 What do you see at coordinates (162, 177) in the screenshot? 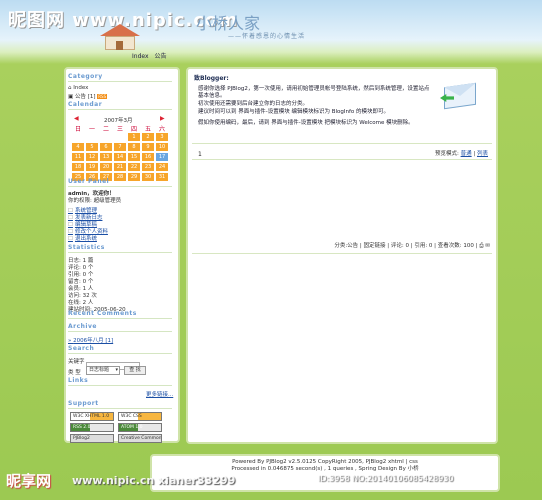
I see `calendar-day: 31` at bounding box center [162, 177].